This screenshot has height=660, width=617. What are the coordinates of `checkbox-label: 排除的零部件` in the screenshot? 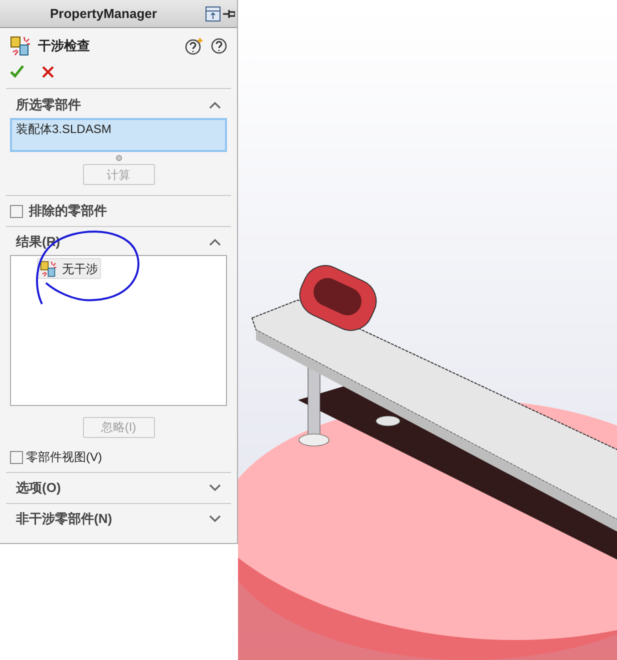 It's located at (68, 211).